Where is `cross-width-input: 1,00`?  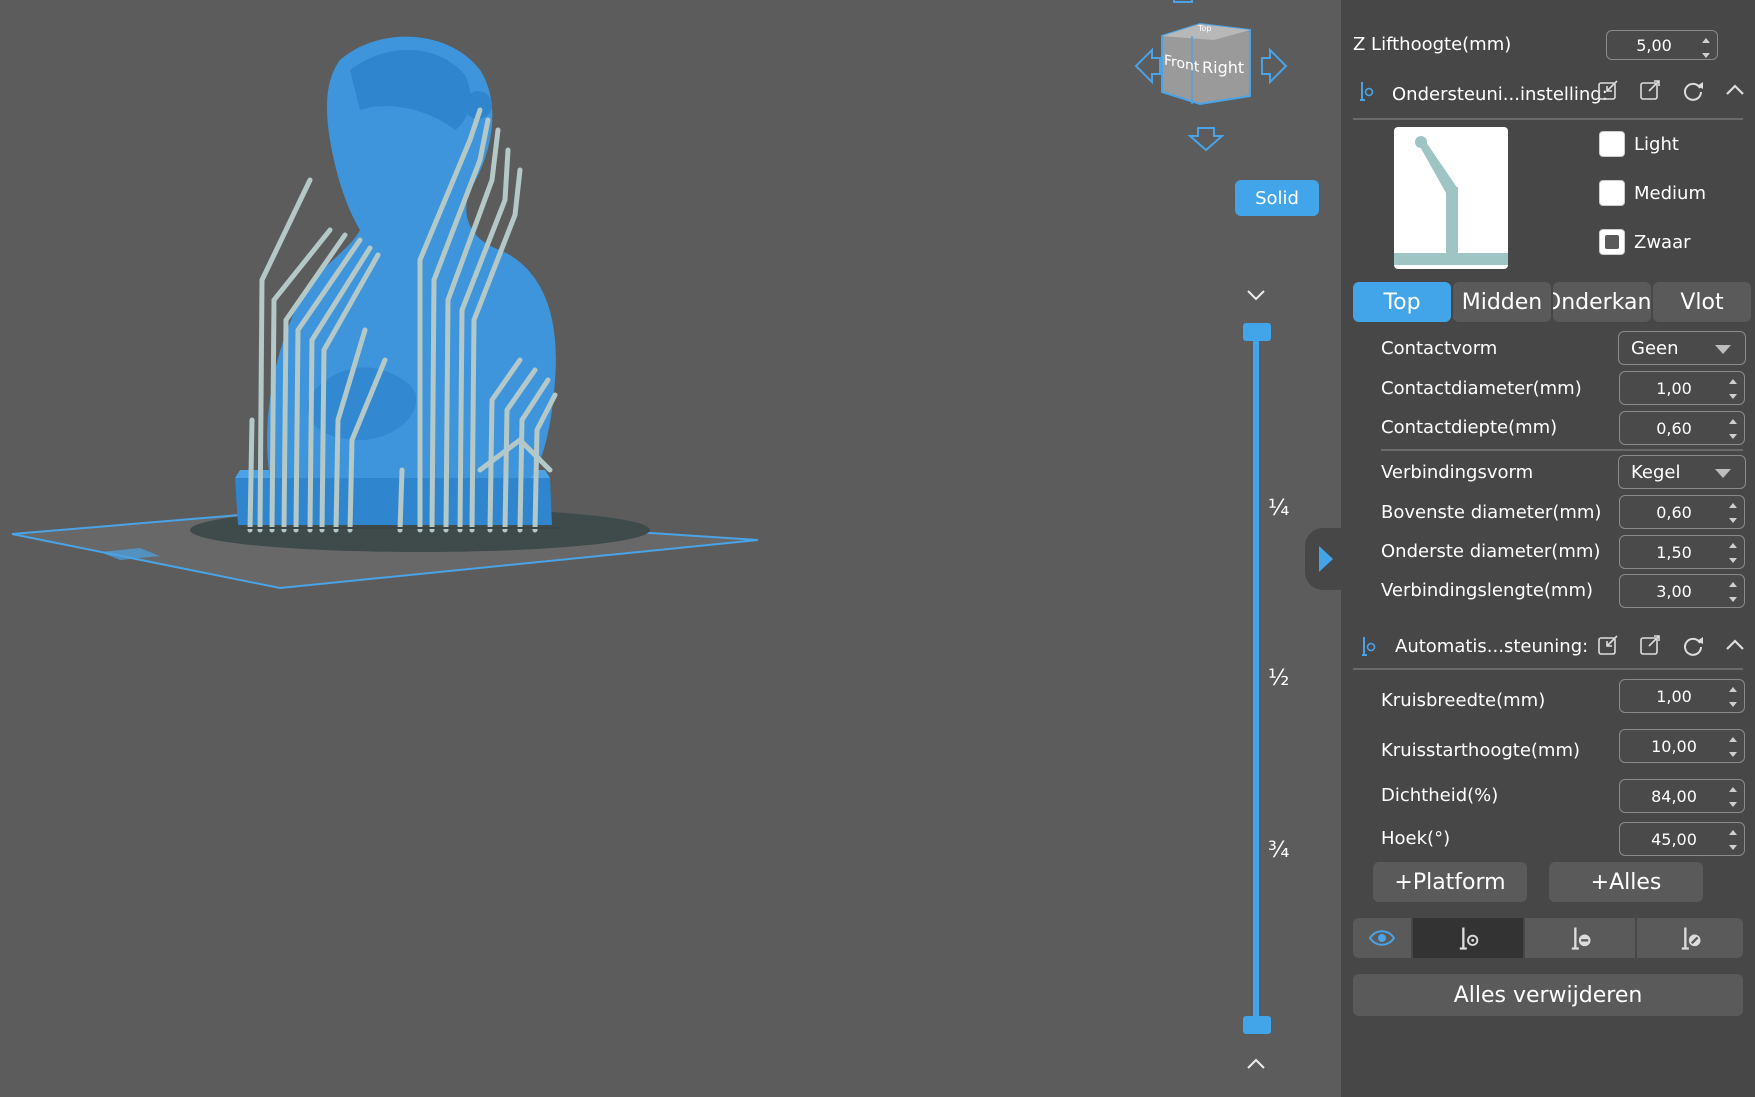
cross-width-input: 1,00 is located at coordinates (1682, 696).